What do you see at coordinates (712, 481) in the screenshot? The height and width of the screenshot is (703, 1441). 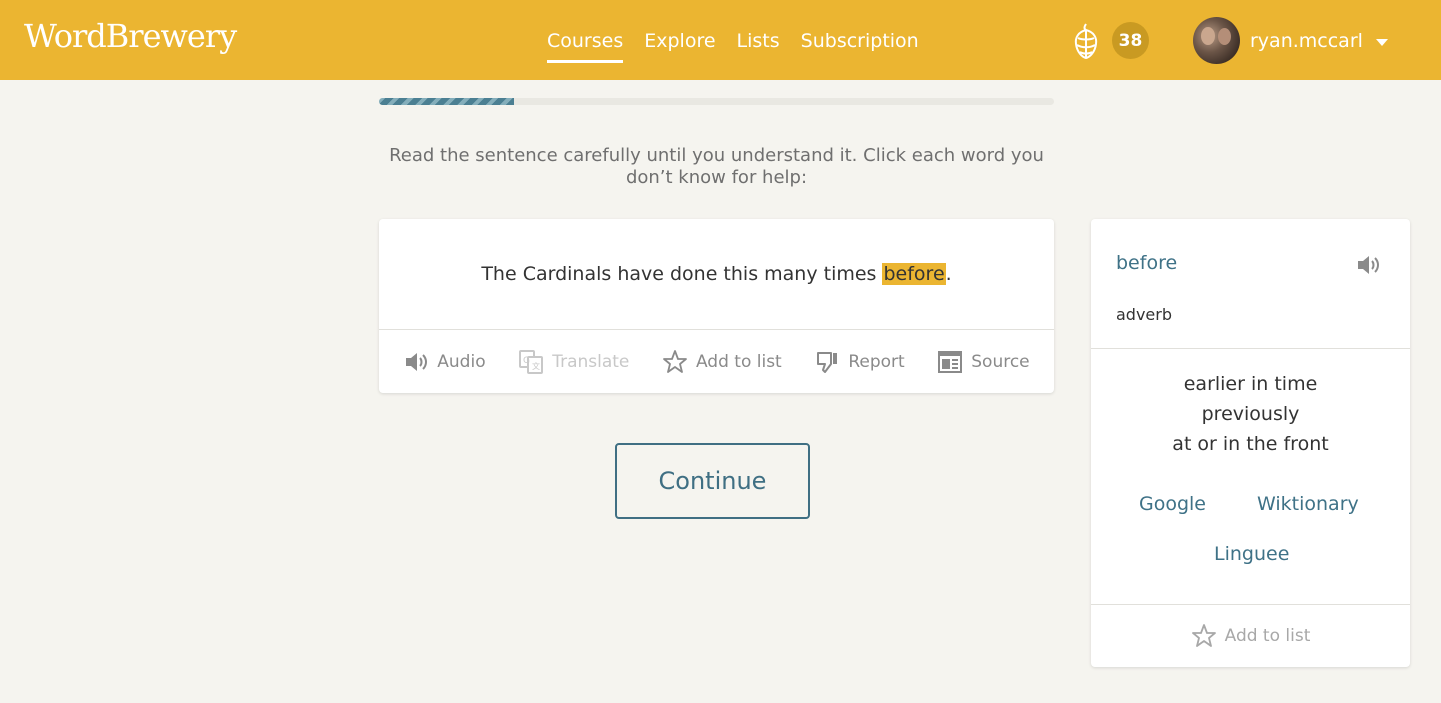 I see `continue-button: Continue` at bounding box center [712, 481].